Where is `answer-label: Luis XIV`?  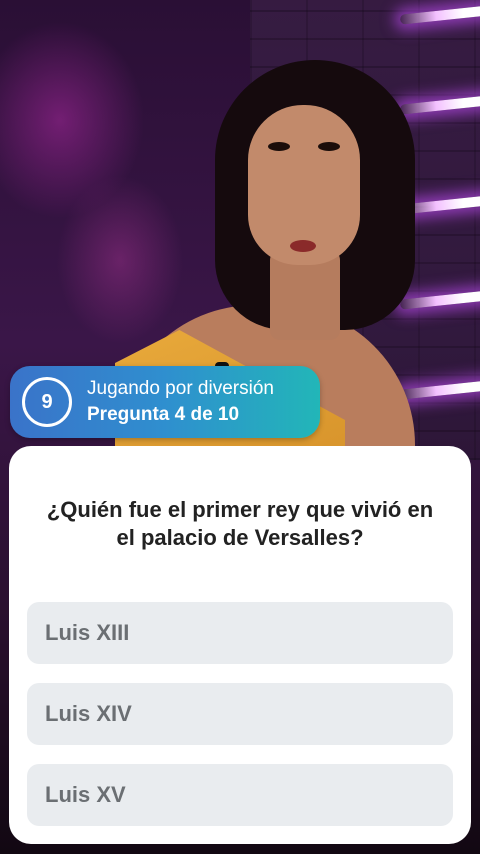 answer-label: Luis XIV is located at coordinates (88, 713).